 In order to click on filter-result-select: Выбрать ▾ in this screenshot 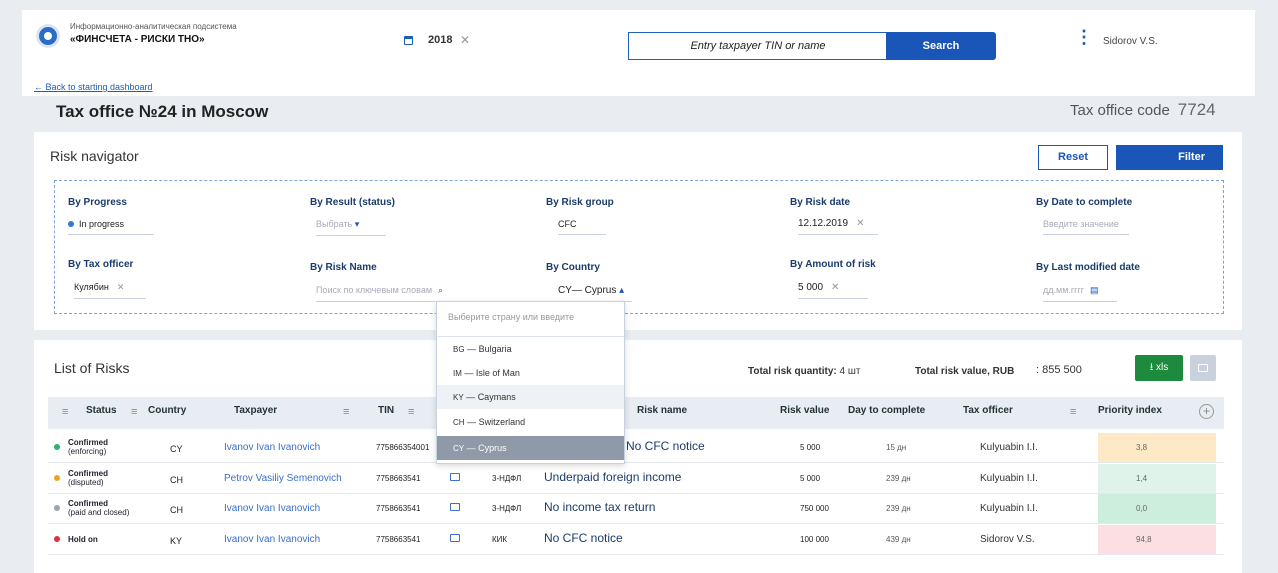, I will do `click(351, 227)`.